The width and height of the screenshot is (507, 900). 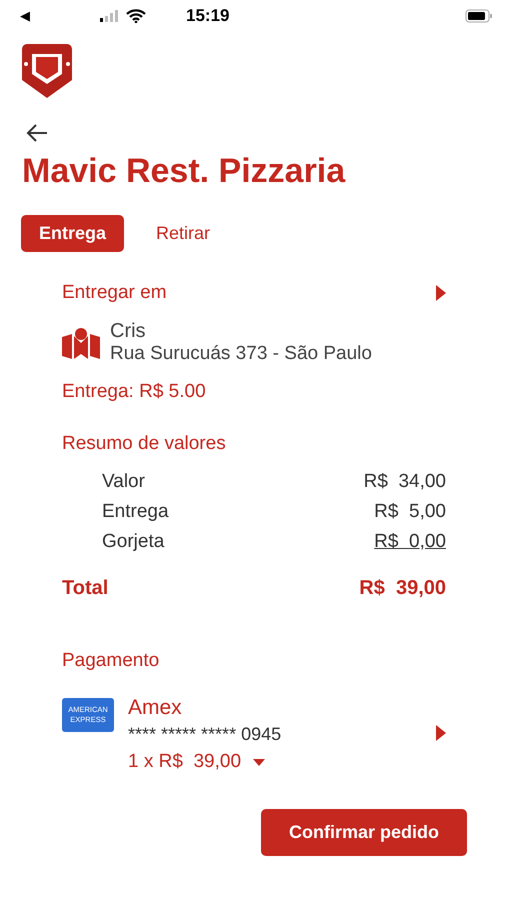 I want to click on summary-value: R$ 0,00, so click(x=410, y=542).